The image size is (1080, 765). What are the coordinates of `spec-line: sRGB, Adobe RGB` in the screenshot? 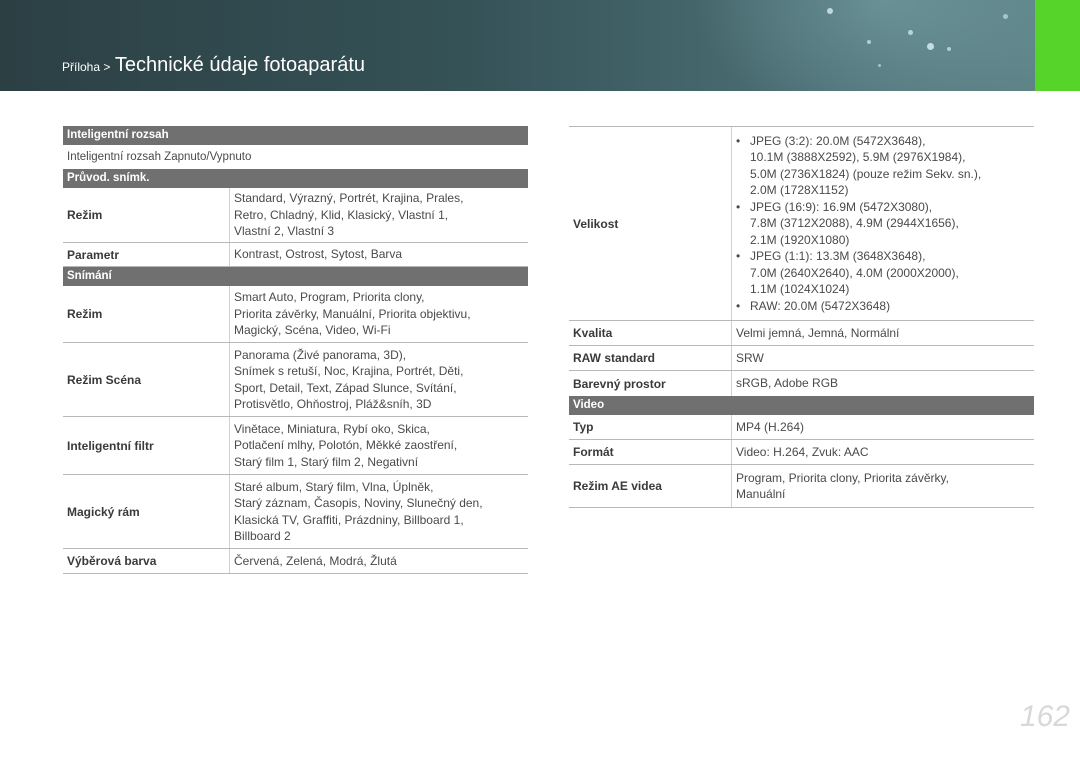 It's located at (787, 383).